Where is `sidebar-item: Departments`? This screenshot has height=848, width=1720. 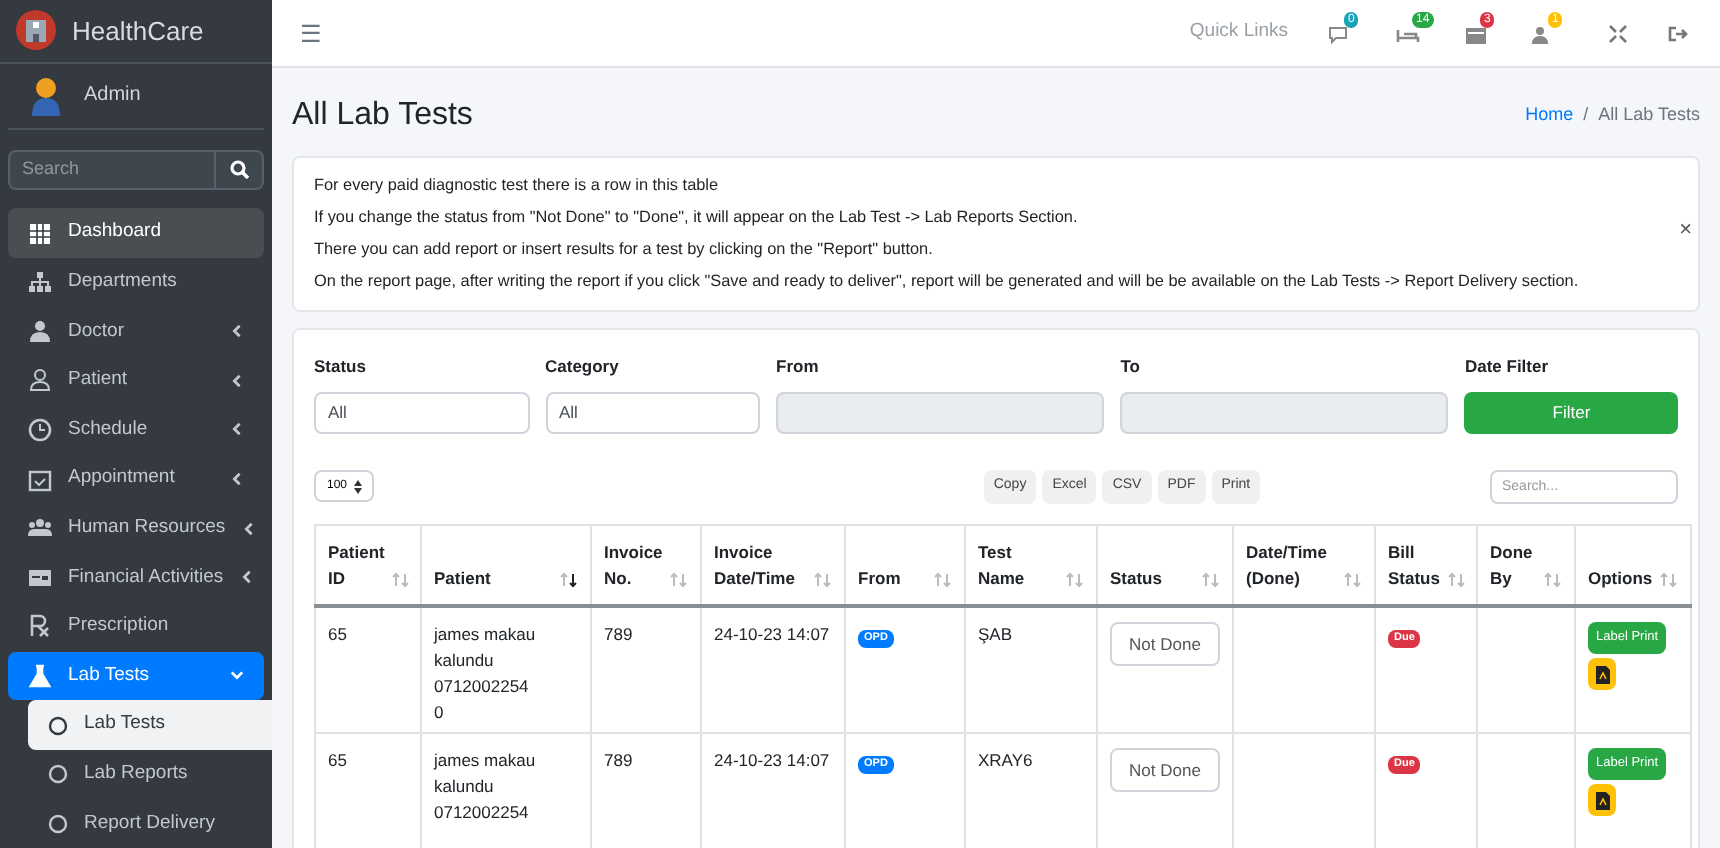 sidebar-item: Departments is located at coordinates (136, 282).